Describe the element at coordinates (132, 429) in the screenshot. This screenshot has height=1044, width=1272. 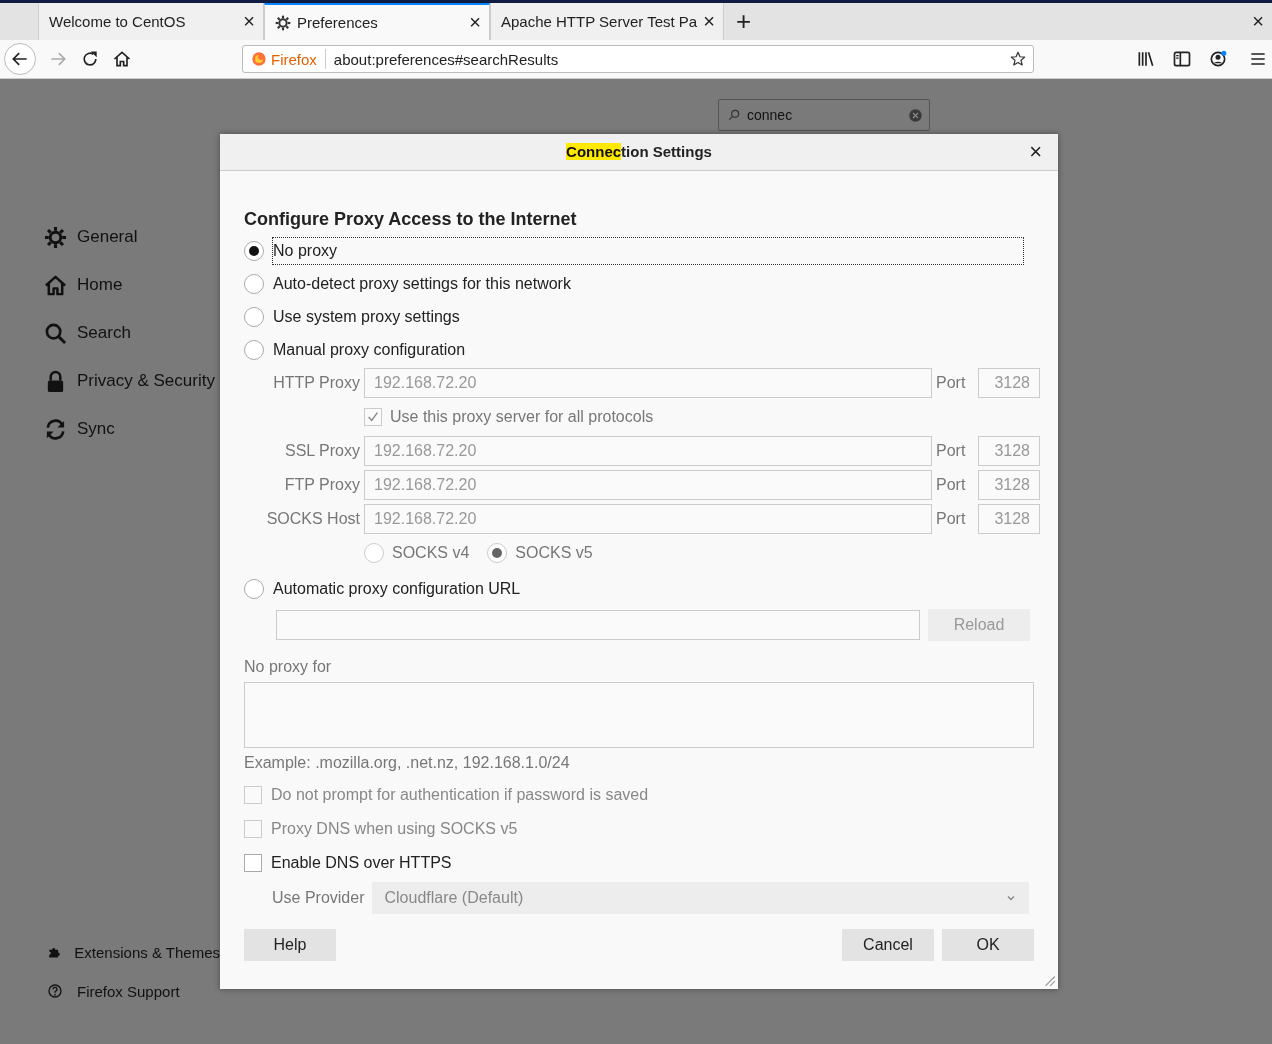
I see `sidebar-item: Sync` at that location.